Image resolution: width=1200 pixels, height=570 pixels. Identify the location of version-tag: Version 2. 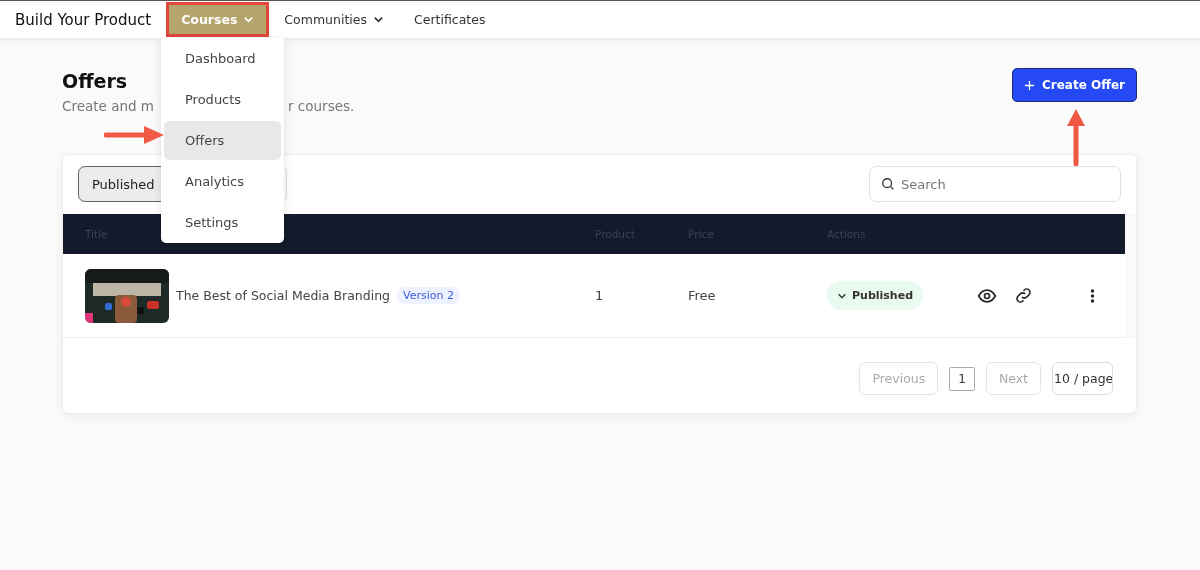
(428, 295).